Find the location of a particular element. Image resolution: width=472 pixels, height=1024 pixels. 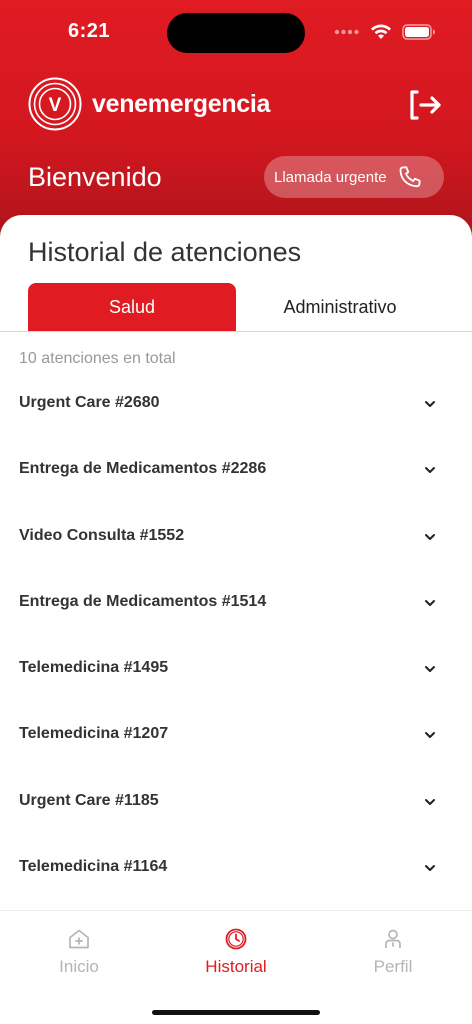

brand-logo: V venemergencia is located at coordinates (149, 104).